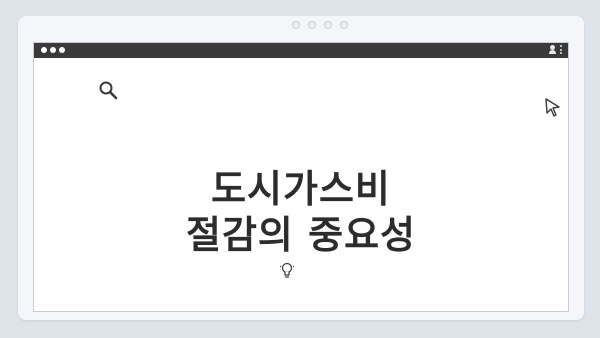 Image resolution: width=600 pixels, height=338 pixels. I want to click on search-icon, so click(109, 91).